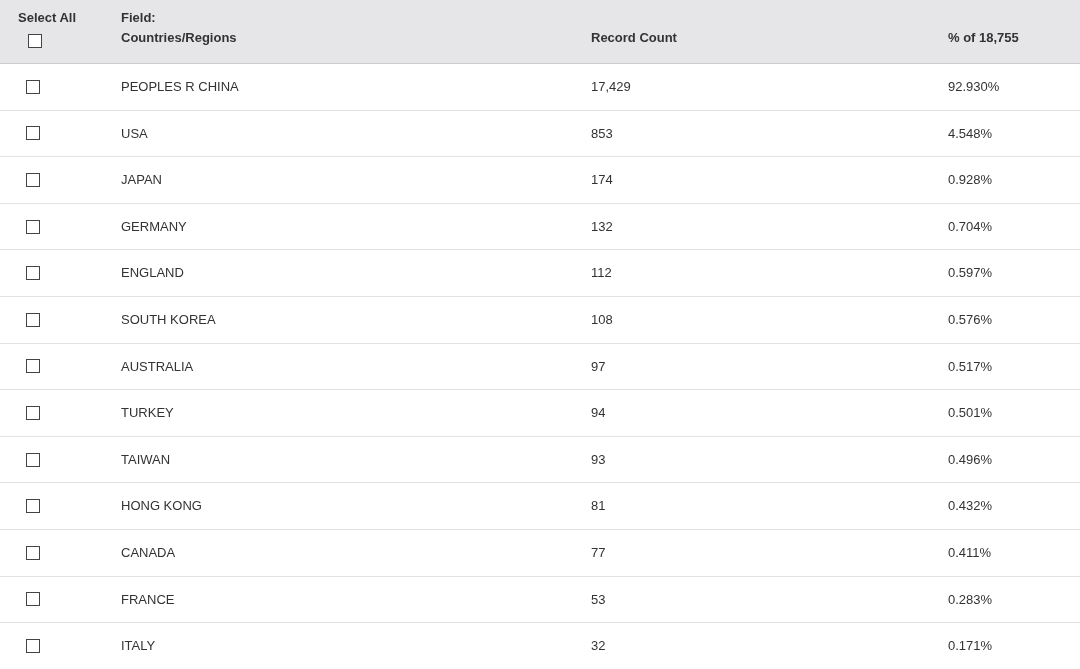  Describe the element at coordinates (139, 646) in the screenshot. I see `table-cell-text: ITALY` at that location.